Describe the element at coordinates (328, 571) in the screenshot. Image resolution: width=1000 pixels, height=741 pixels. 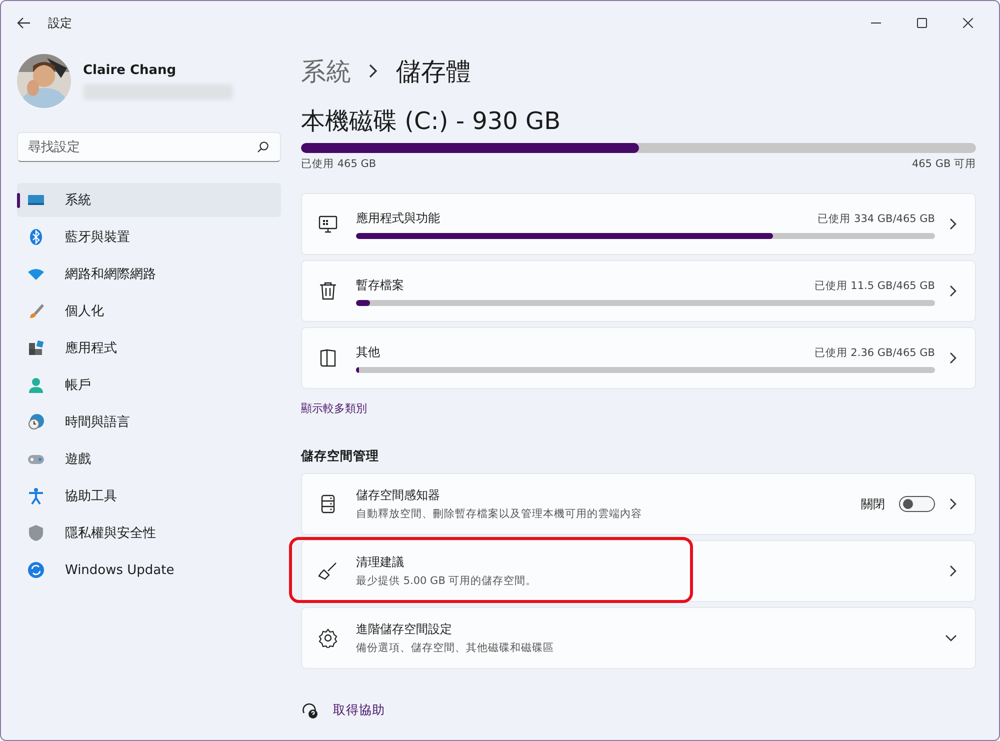
I see `broom-icon` at that location.